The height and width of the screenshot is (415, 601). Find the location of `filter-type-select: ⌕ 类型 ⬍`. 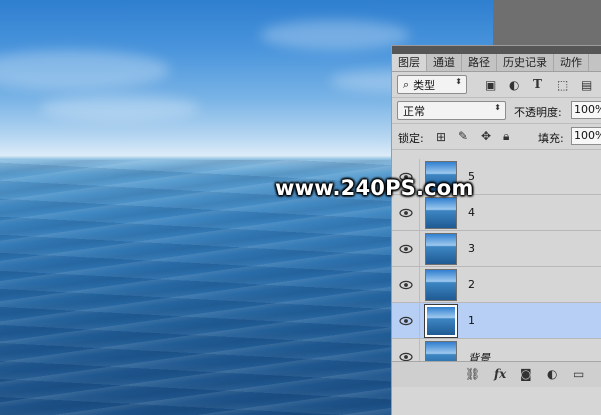

filter-type-select: ⌕ 类型 ⬍ is located at coordinates (432, 84).